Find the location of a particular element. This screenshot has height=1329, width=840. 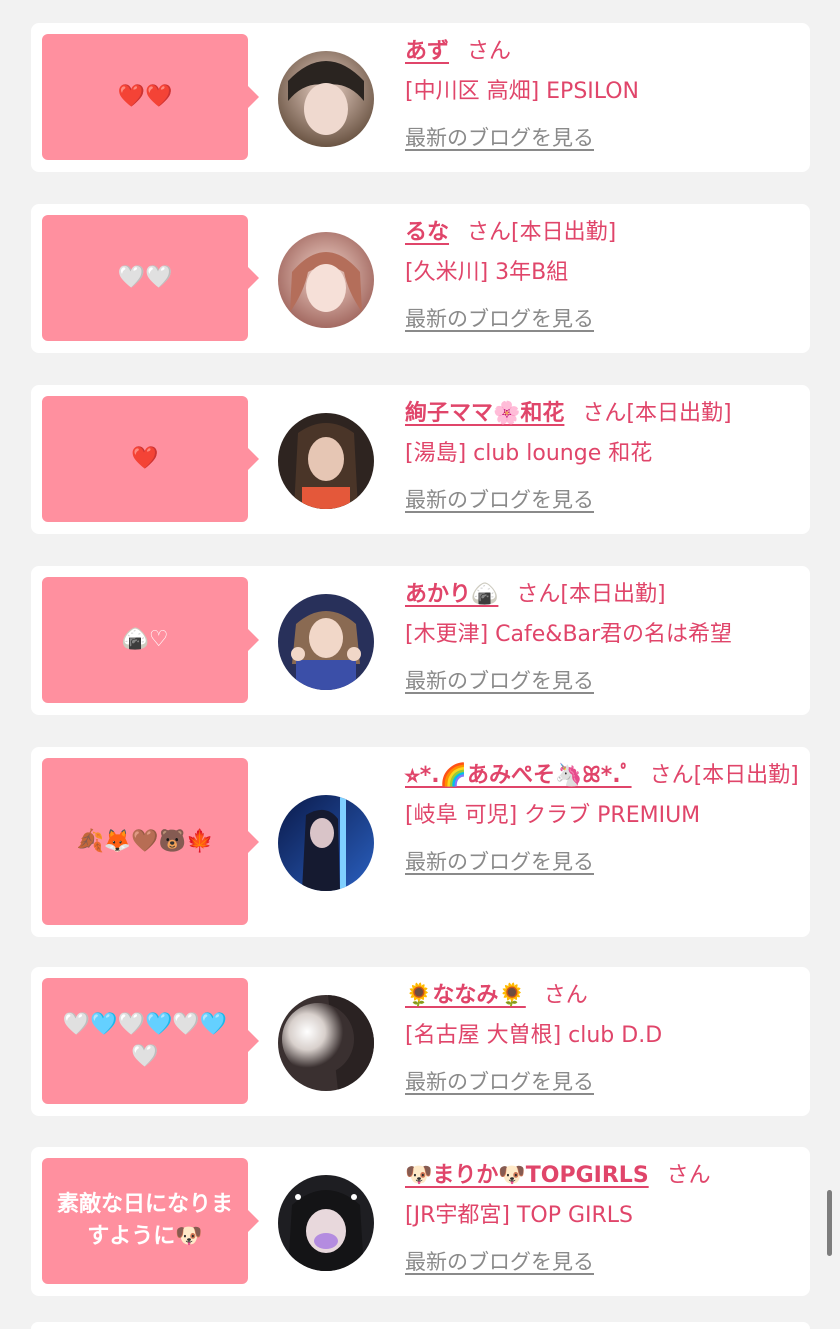

message-bubble: 🍂🦊🤎🐻🍁 is located at coordinates (150, 841).